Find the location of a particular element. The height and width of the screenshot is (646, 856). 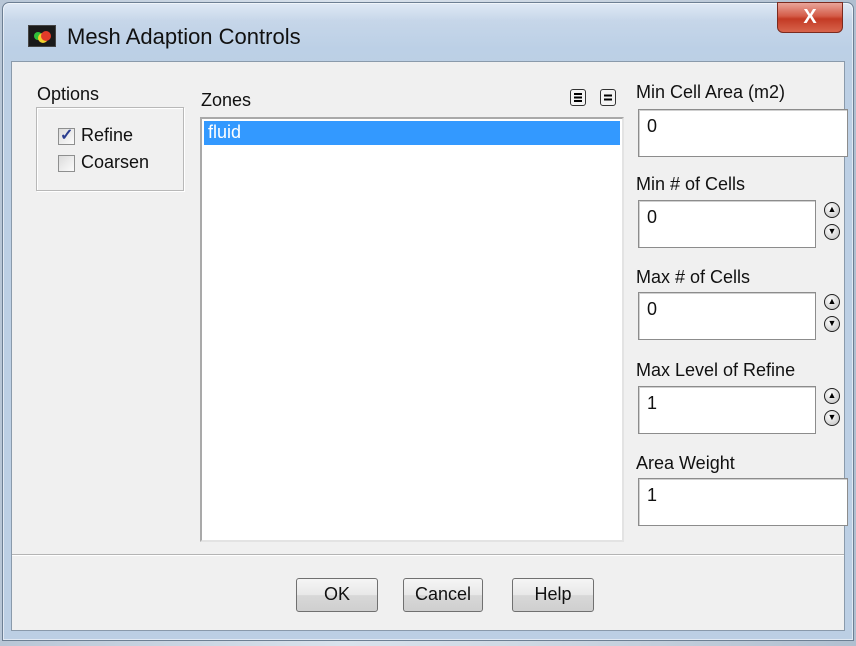

min-cells-spinner: ▲ ▼ is located at coordinates (832, 224).